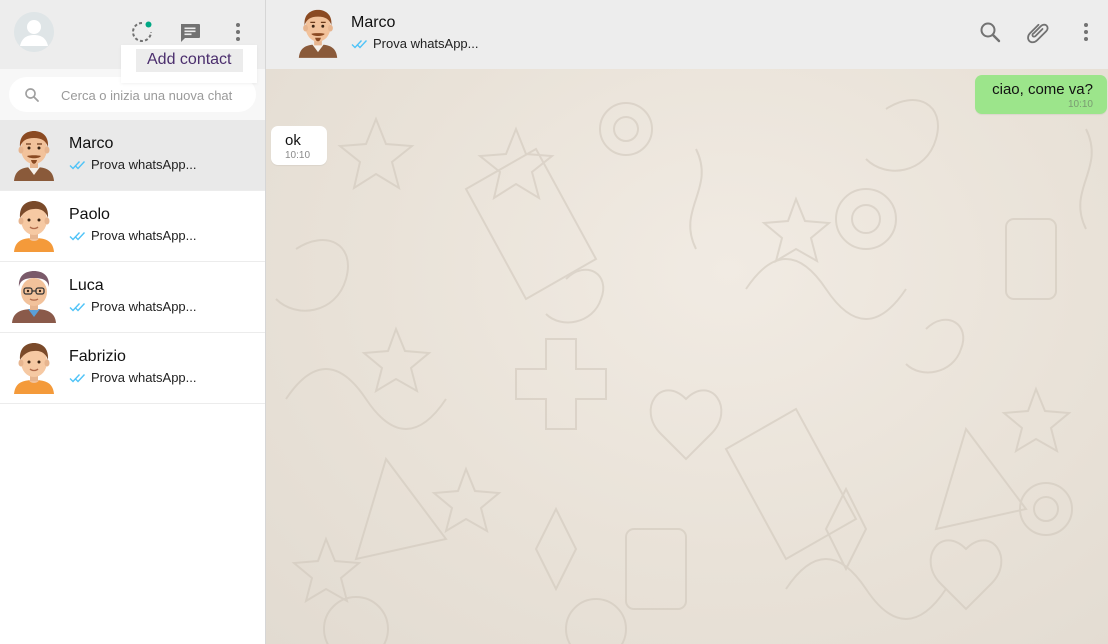 This screenshot has width=1108, height=644. What do you see at coordinates (97, 356) in the screenshot?
I see `contact-name: Fabrizio` at bounding box center [97, 356].